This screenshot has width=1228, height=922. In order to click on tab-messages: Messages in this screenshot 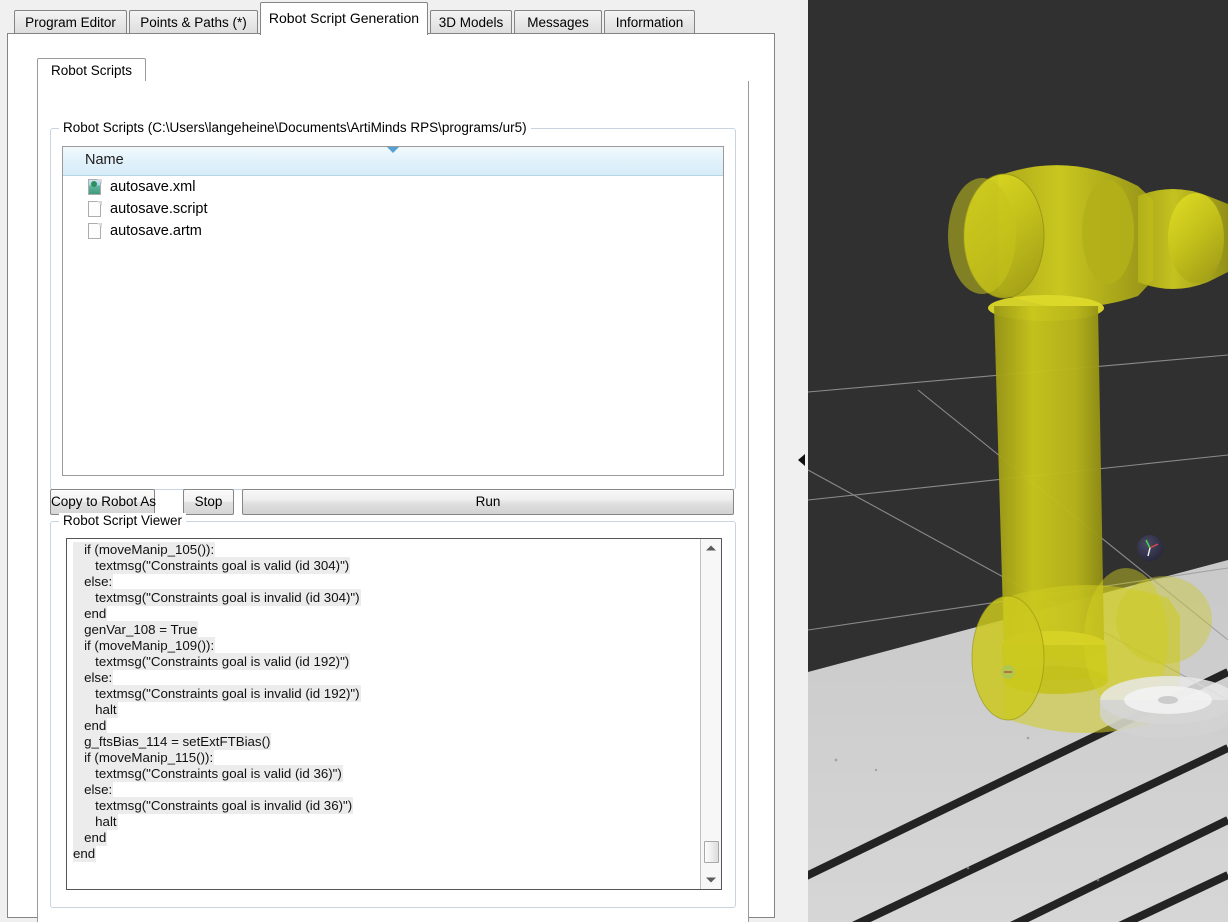, I will do `click(558, 22)`.